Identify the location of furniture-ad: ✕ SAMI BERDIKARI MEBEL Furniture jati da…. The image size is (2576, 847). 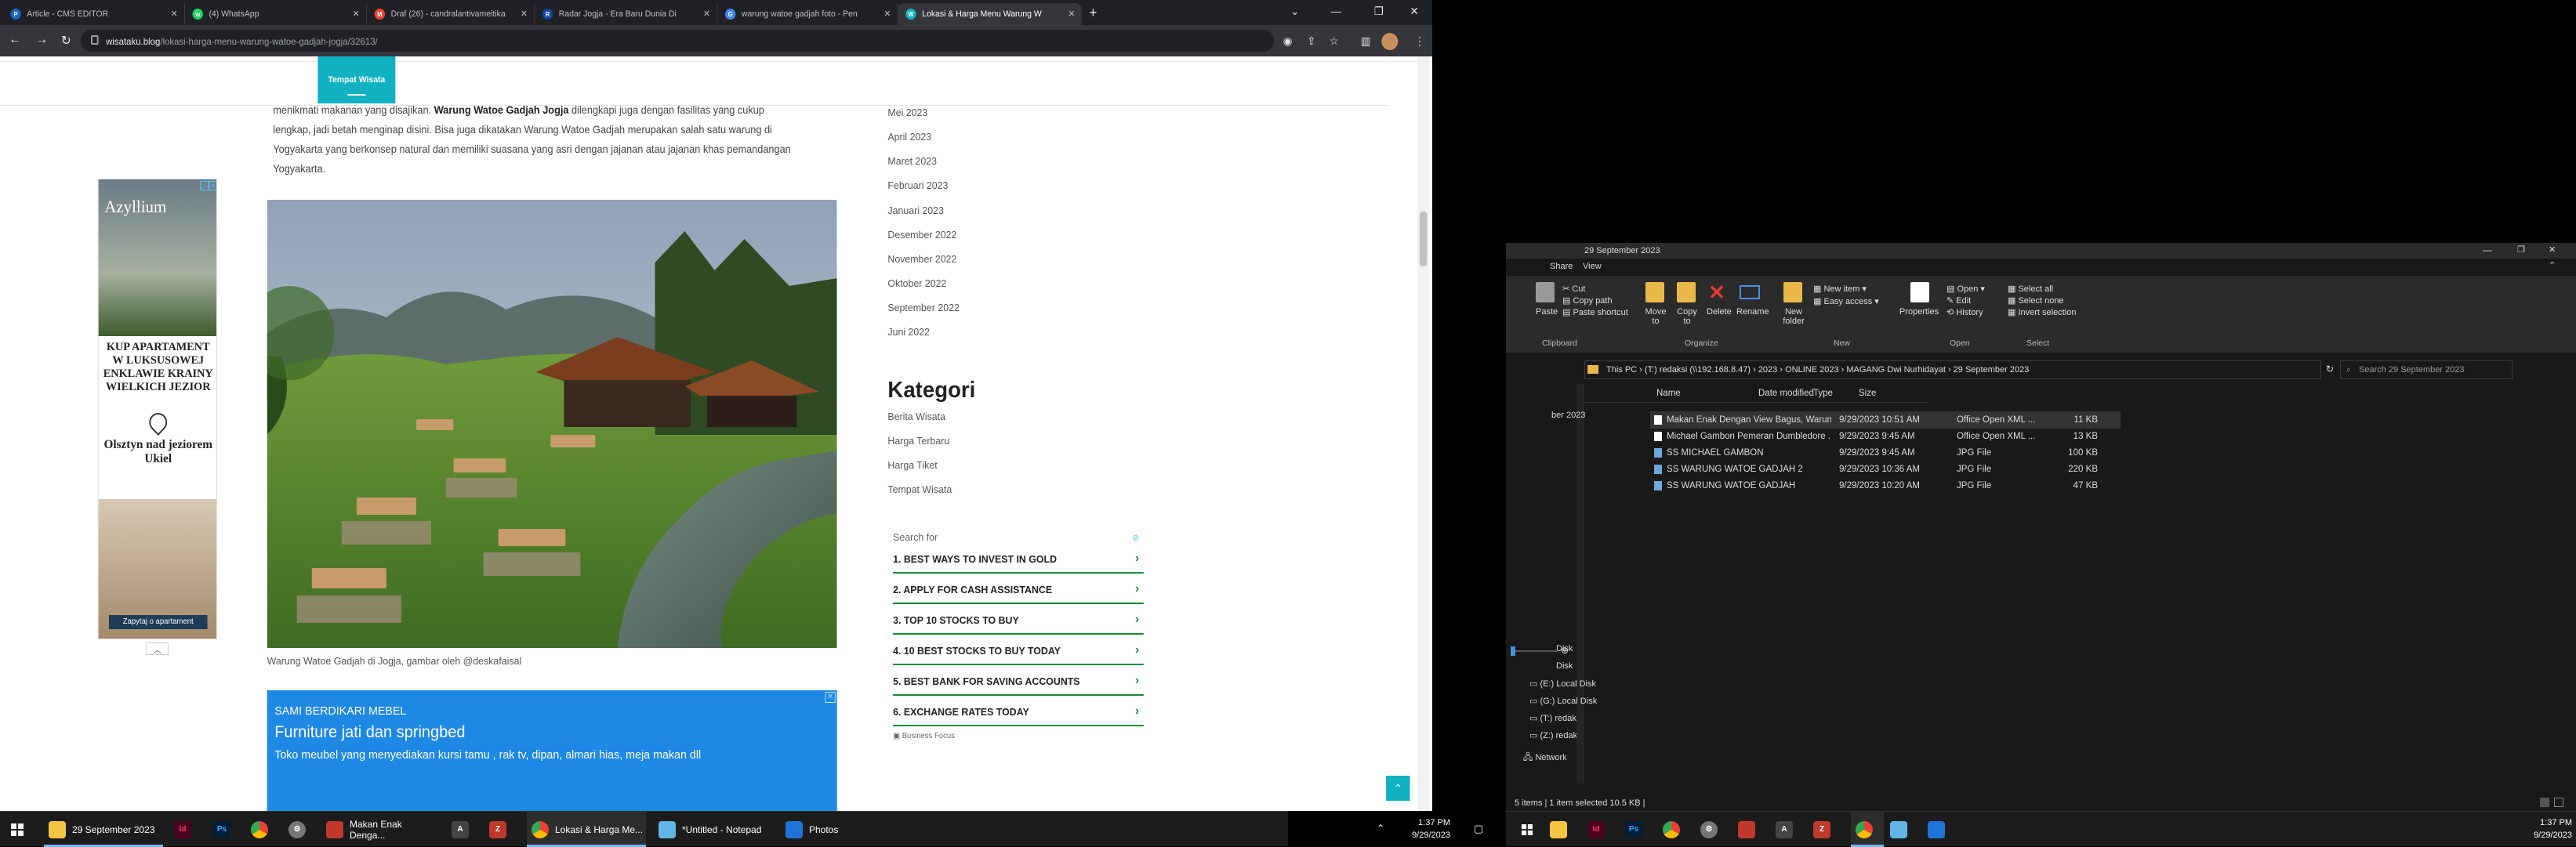
(552, 750).